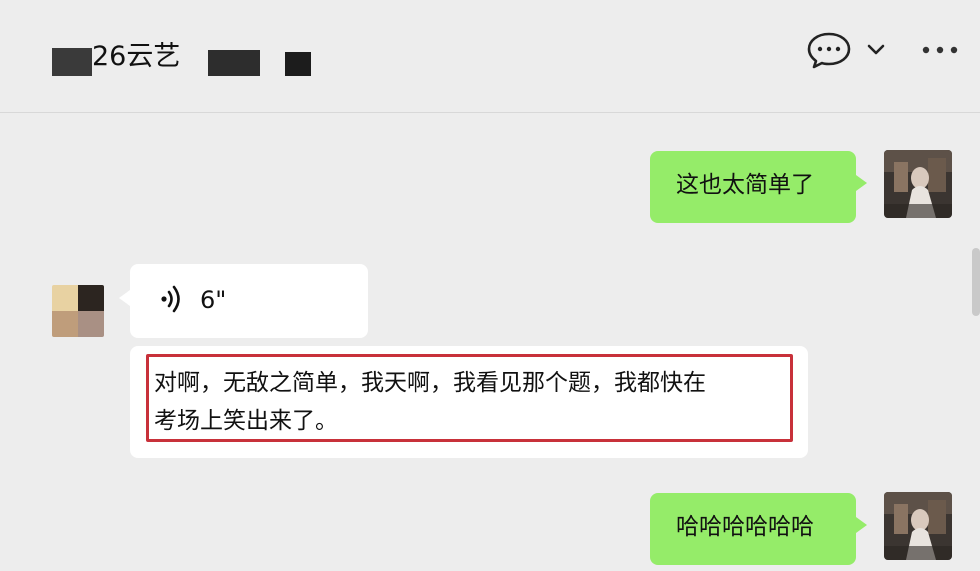  Describe the element at coordinates (745, 185) in the screenshot. I see `message-text: 这也太简单了` at that location.